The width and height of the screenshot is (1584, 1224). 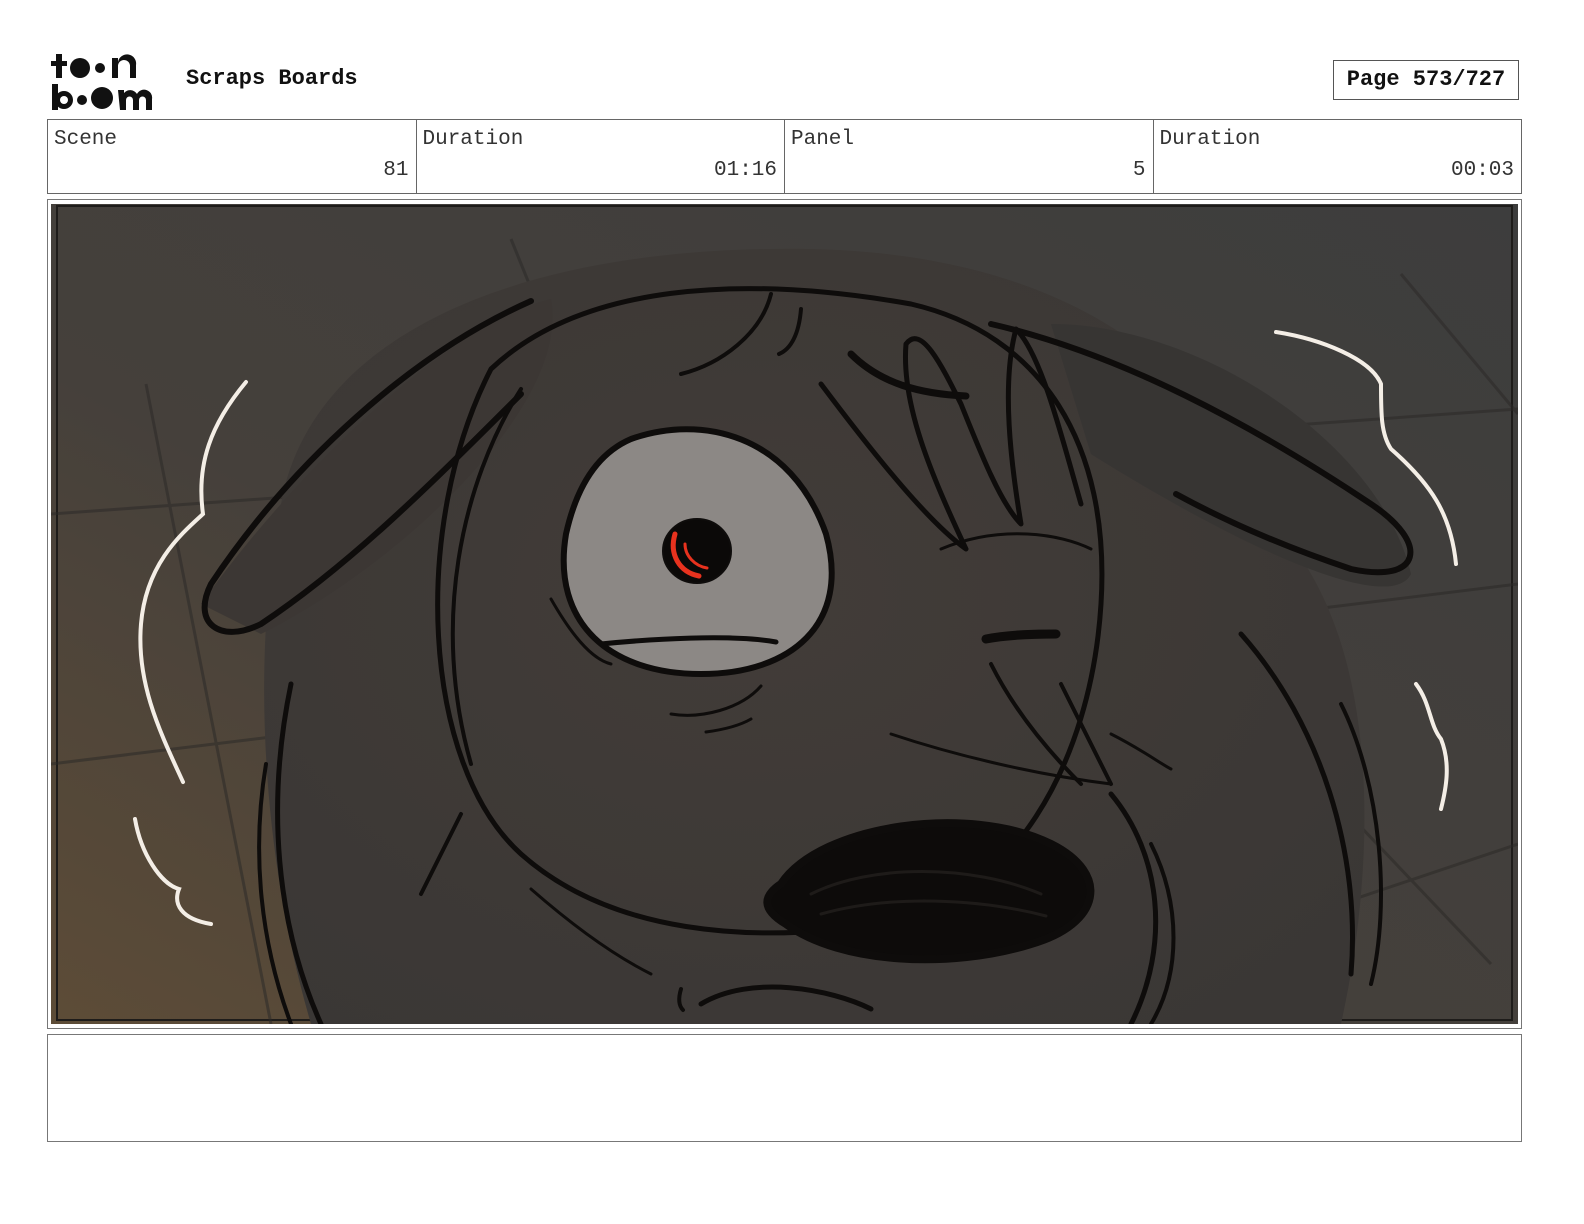 I want to click on toonboom-logo, so click(x=102, y=82).